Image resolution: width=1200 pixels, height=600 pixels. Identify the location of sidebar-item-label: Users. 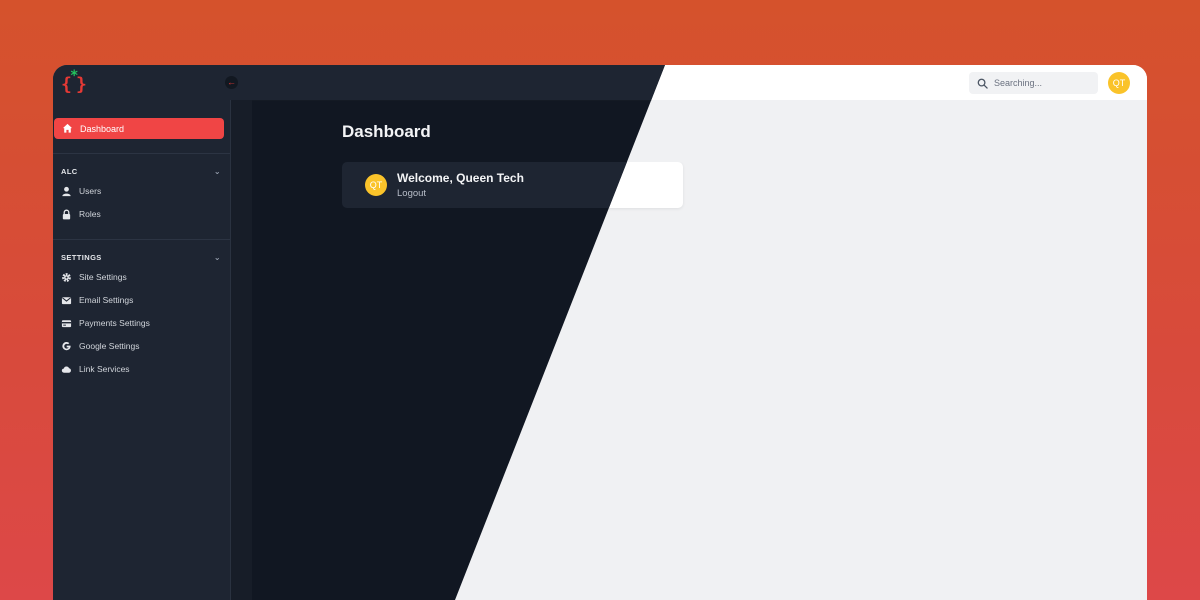
(90, 191).